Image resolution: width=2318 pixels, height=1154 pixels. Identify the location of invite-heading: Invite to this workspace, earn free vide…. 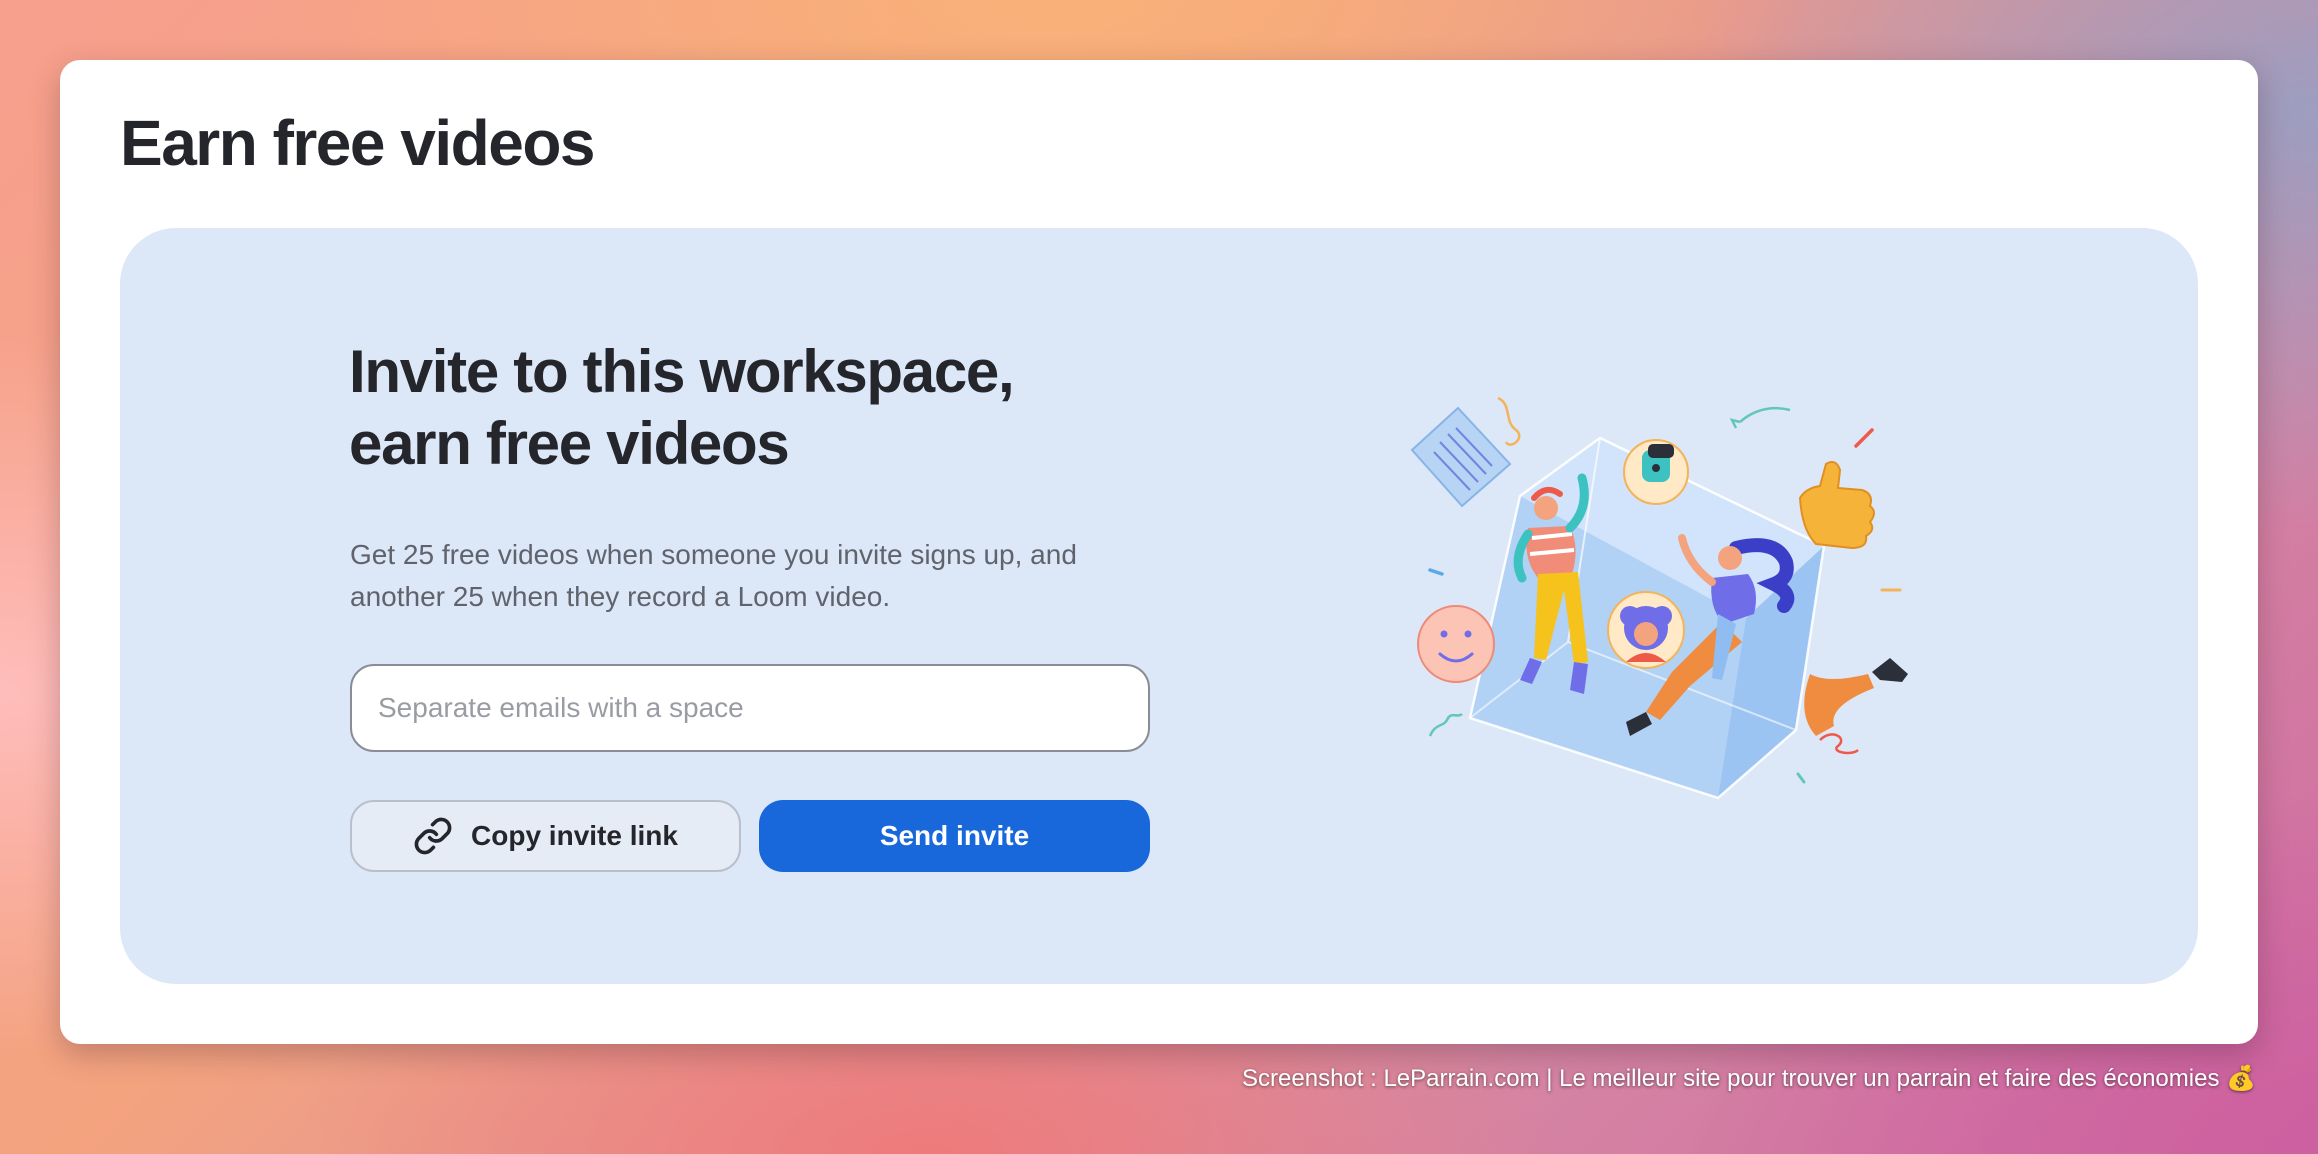
(729, 408).